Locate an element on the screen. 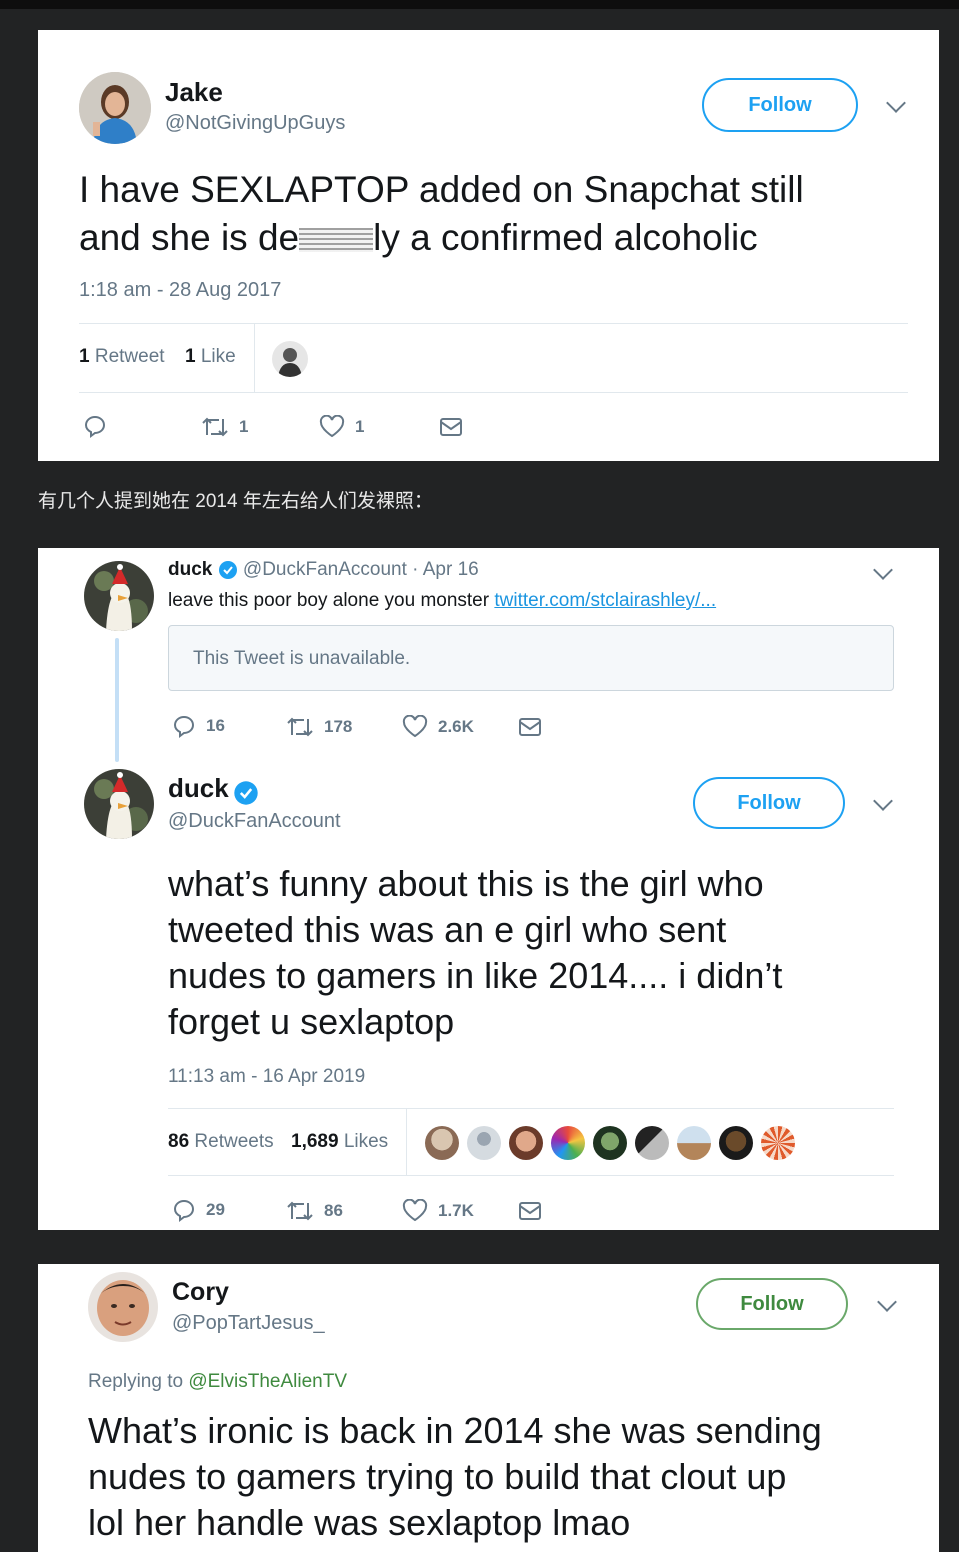  replying-to: Replying to @ElvisTheAlienTV is located at coordinates (217, 1382).